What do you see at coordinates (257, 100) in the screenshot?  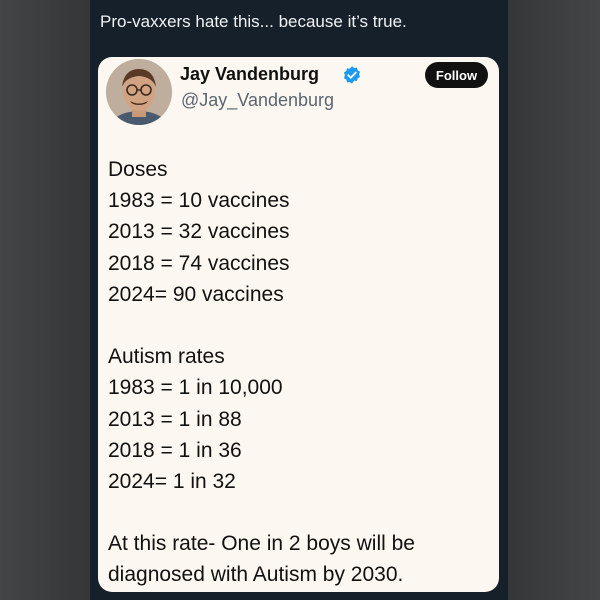 I see `author-handle: @Jay_Vandenburg` at bounding box center [257, 100].